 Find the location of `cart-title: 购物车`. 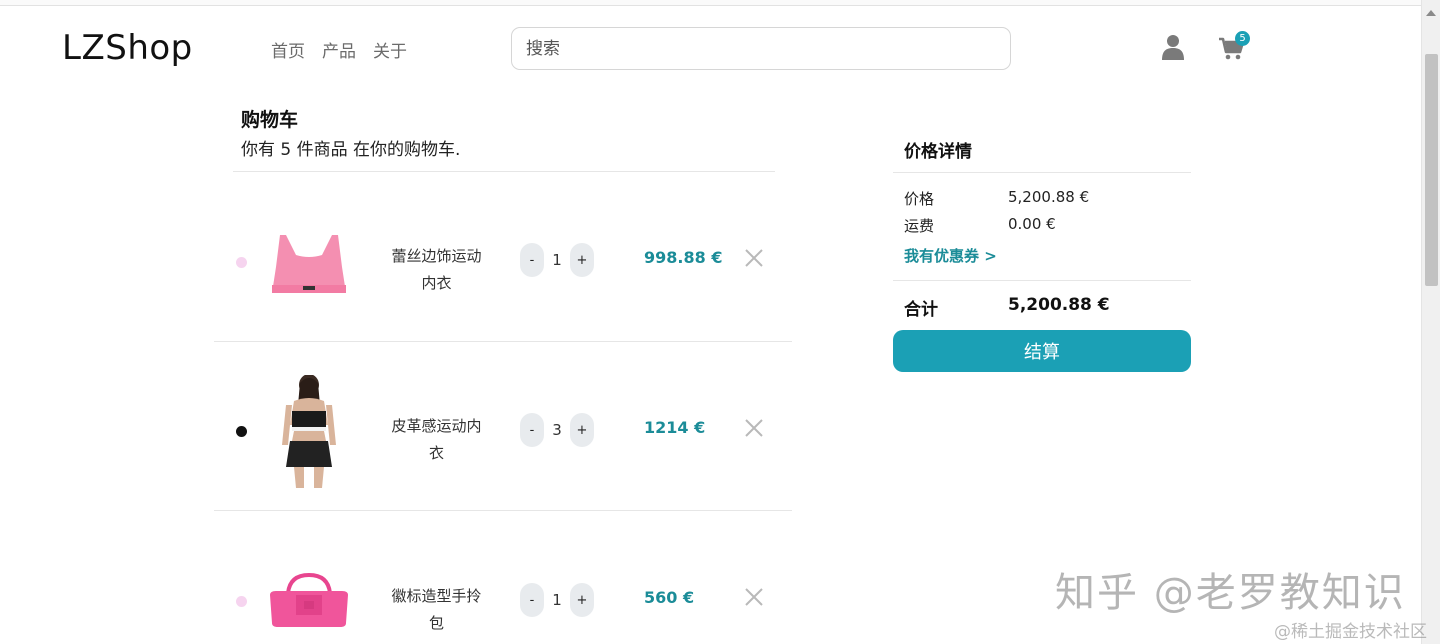

cart-title: 购物车 is located at coordinates (270, 120).